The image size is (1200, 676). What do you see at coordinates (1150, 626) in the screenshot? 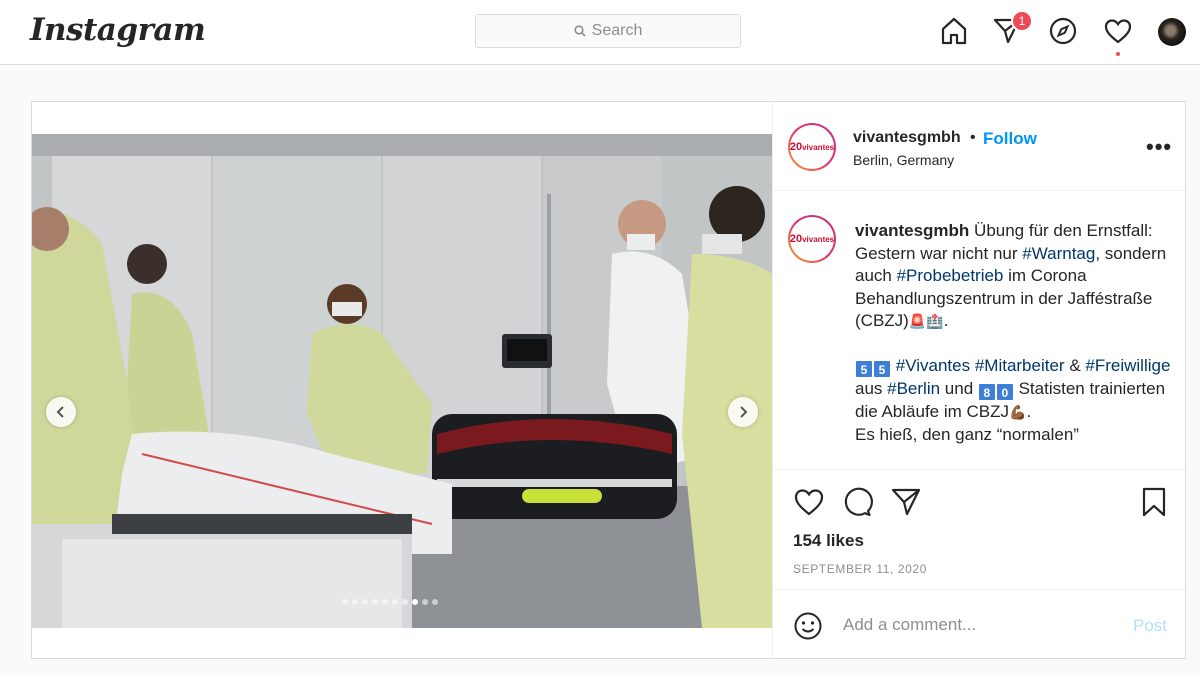
I see `post-comment-button: Post` at bounding box center [1150, 626].